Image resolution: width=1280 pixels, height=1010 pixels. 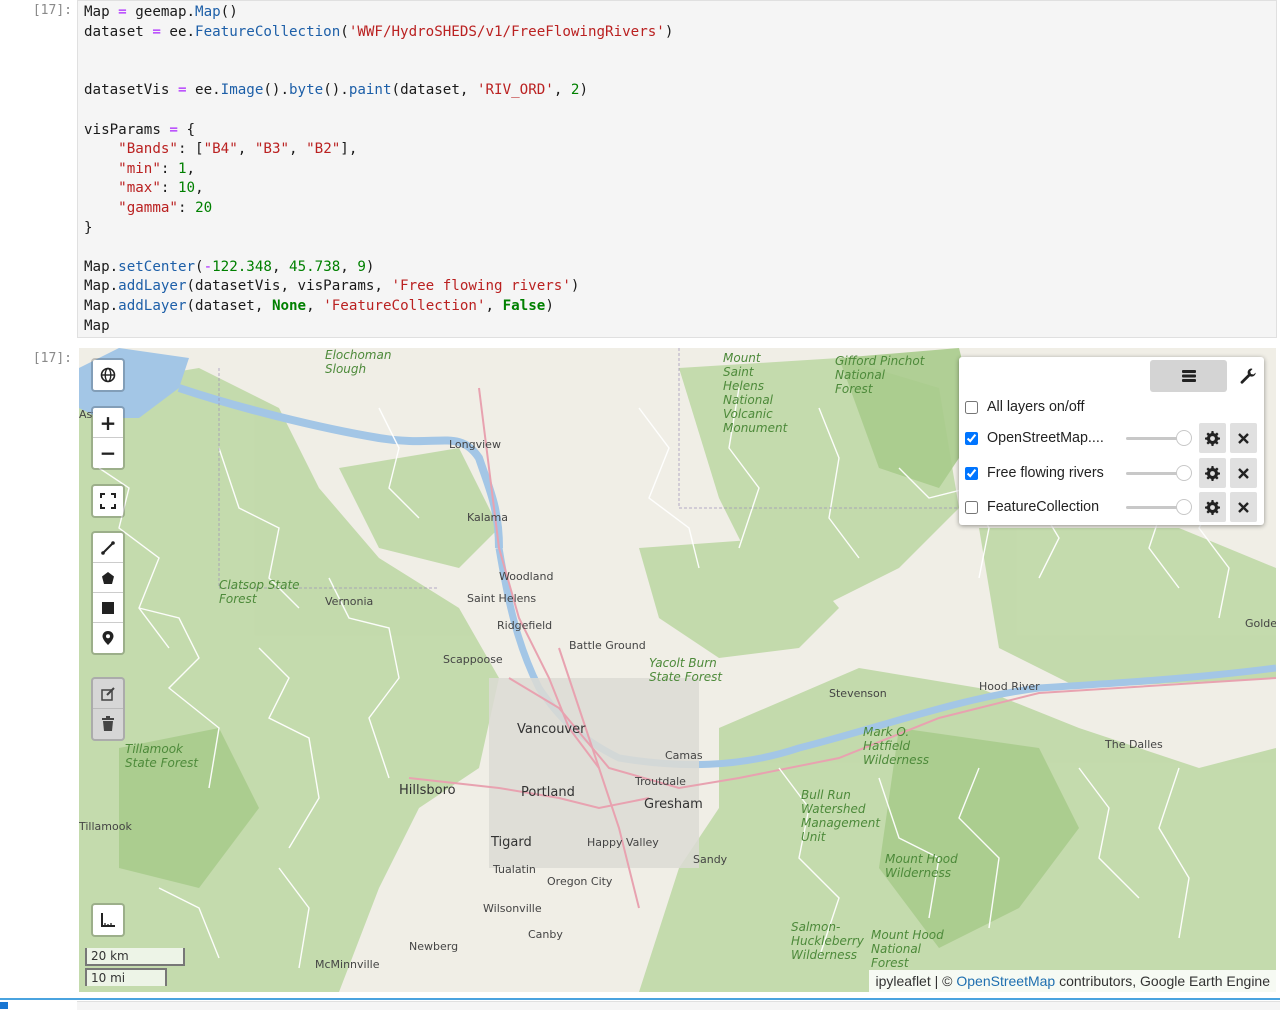 I want to click on draw-control, so click(x=108, y=593).